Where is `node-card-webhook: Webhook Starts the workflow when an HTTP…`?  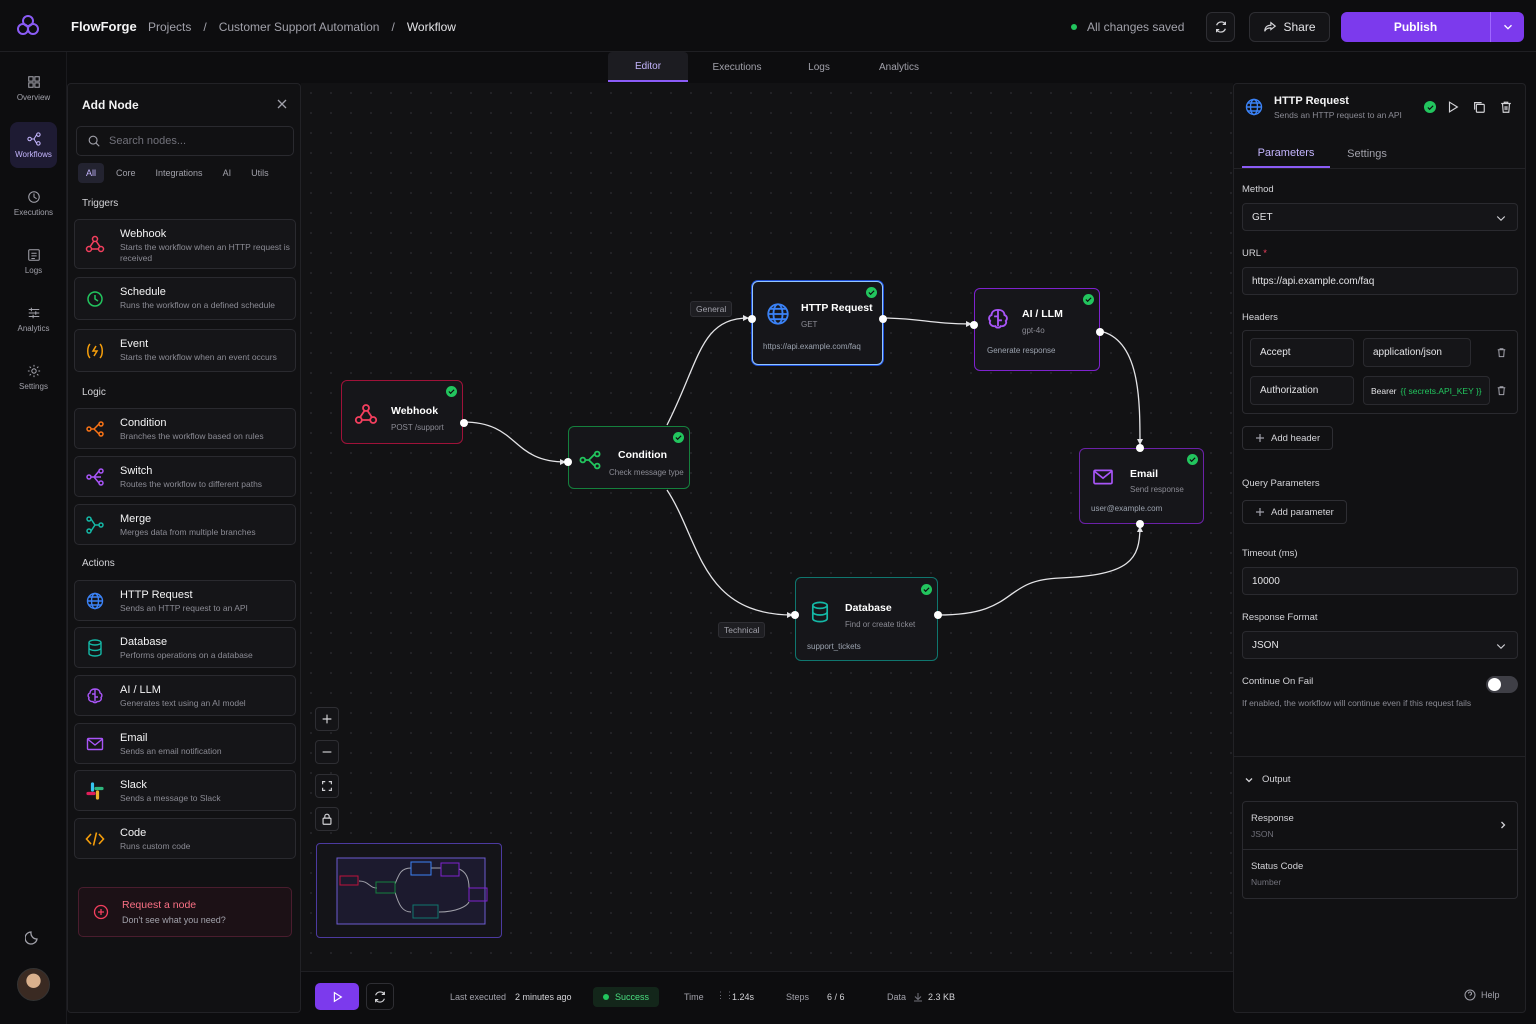
node-card-webhook: Webhook Starts the workflow when an HTTP… is located at coordinates (185, 244).